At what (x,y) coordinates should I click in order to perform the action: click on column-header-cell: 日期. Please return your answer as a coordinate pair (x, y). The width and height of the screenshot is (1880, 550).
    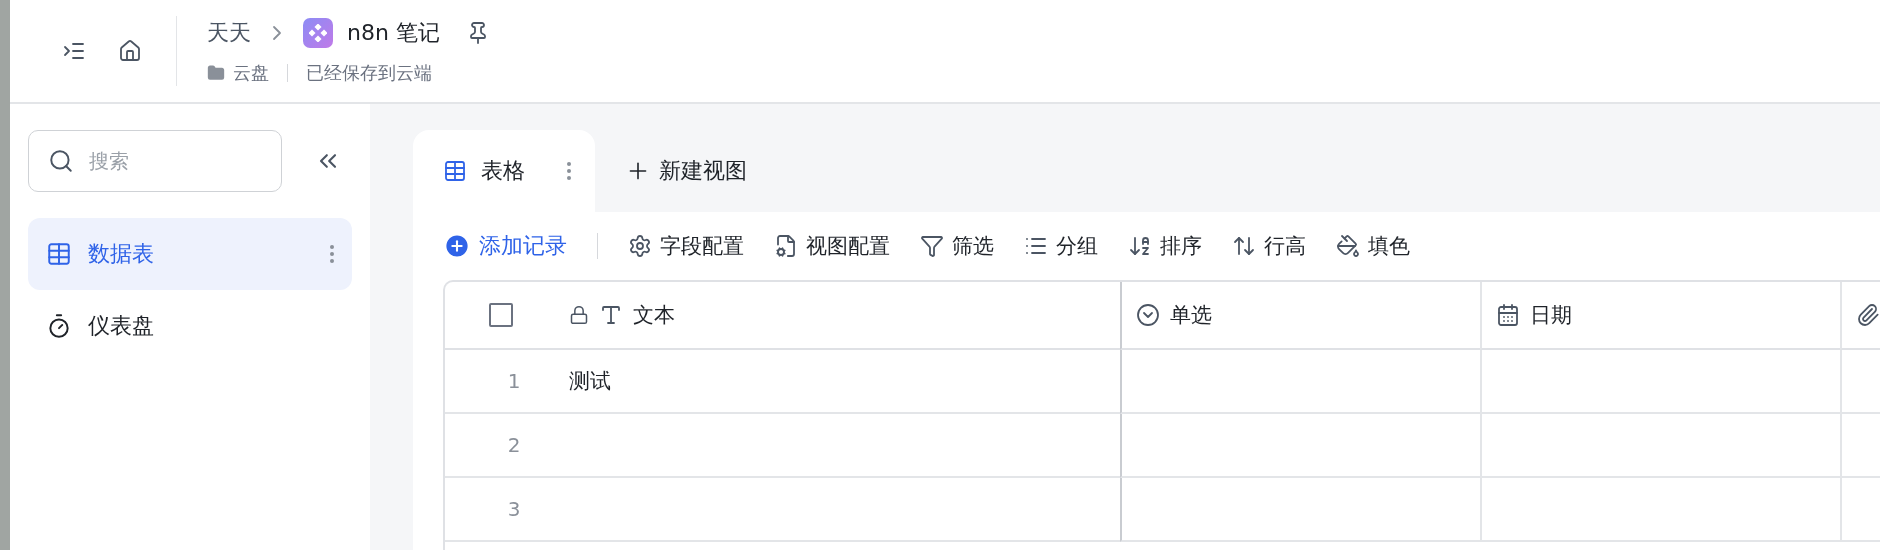
    Looking at the image, I should click on (1660, 316).